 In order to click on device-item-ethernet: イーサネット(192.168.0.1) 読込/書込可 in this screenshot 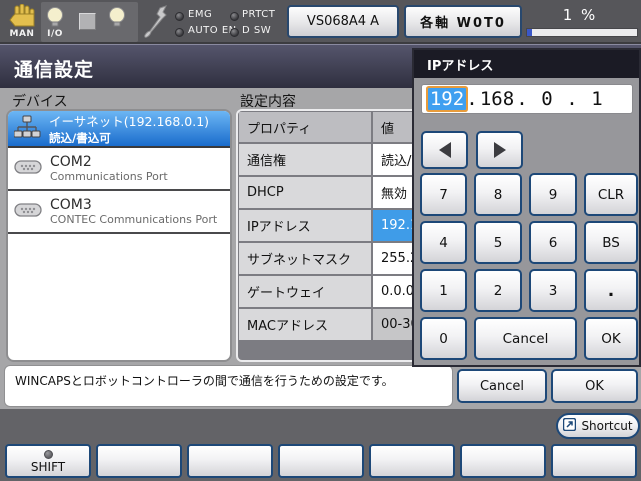, I will do `click(119, 129)`.